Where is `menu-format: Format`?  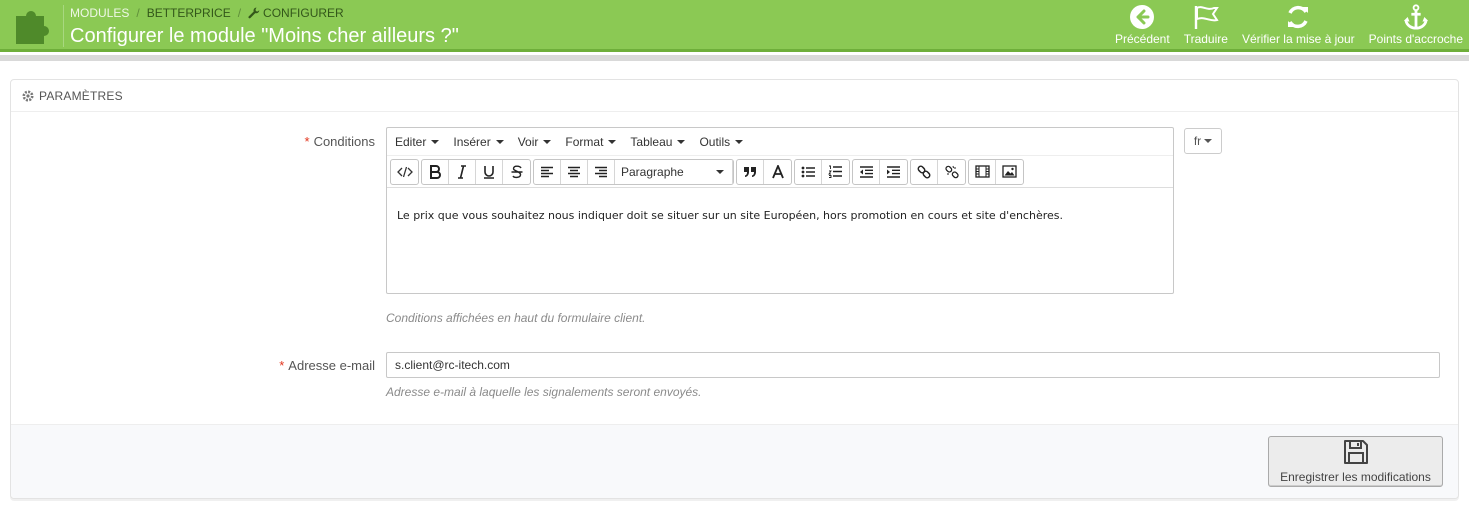 menu-format: Format is located at coordinates (591, 141).